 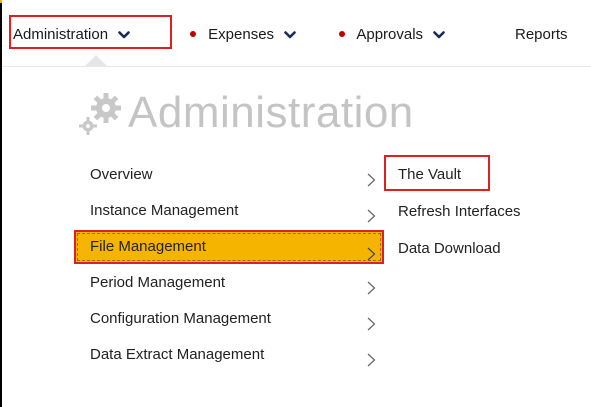 I want to click on submenu-item-data-download: Data Download, so click(x=484, y=252).